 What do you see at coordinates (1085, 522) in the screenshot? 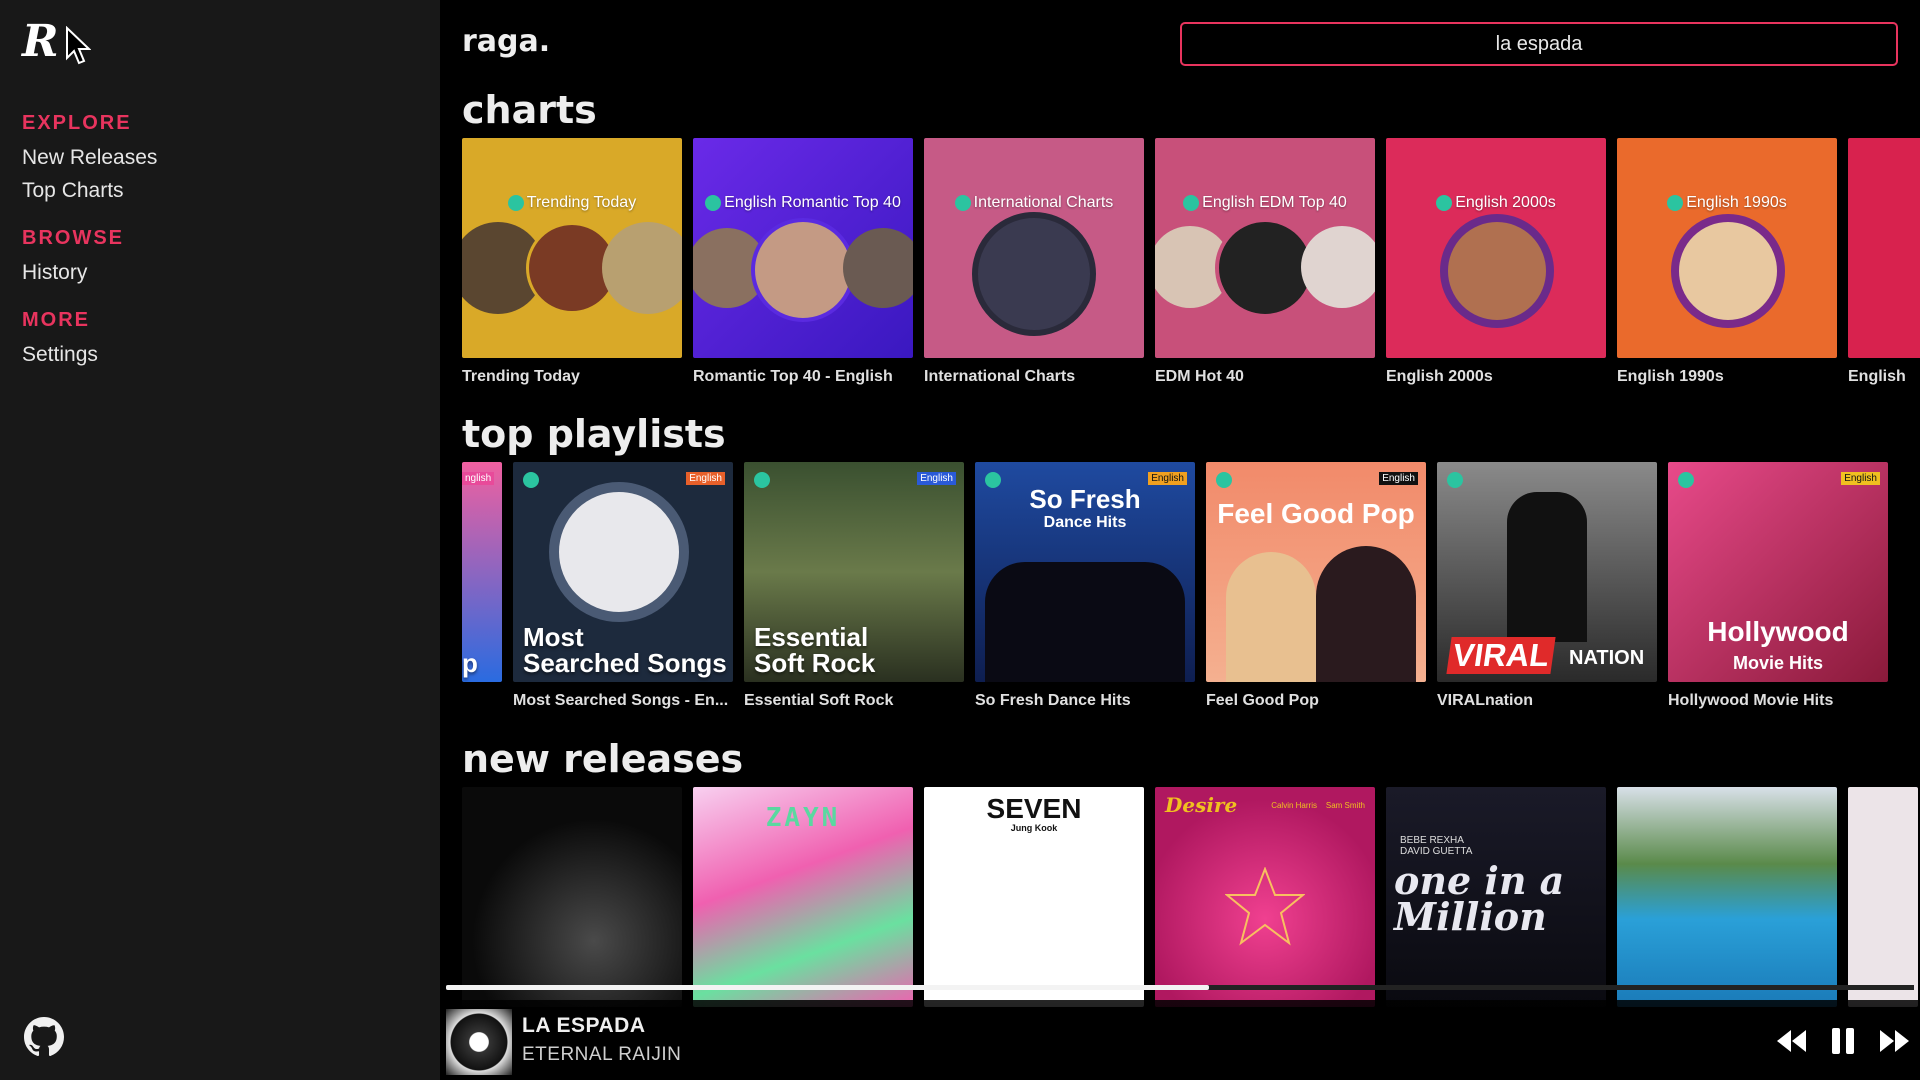
I see `playlist-subtitle: Dance Hits` at bounding box center [1085, 522].